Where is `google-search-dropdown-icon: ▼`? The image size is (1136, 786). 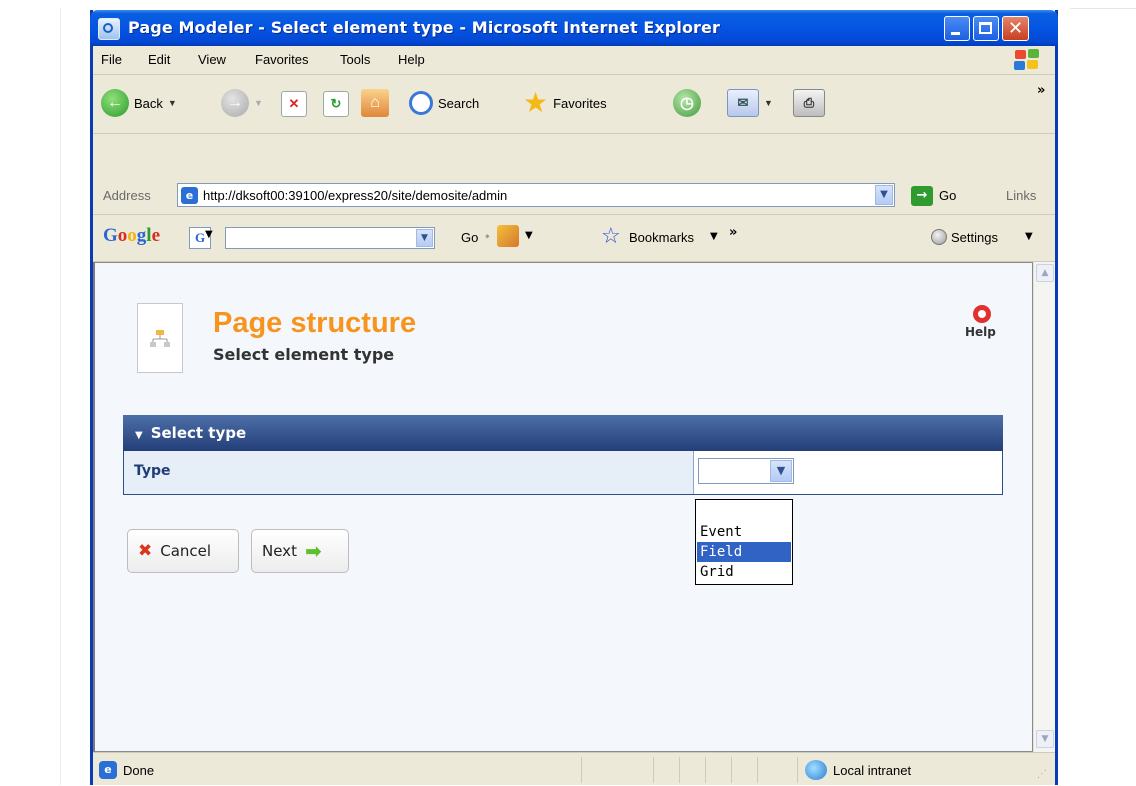
google-search-dropdown-icon: ▼ is located at coordinates (424, 238).